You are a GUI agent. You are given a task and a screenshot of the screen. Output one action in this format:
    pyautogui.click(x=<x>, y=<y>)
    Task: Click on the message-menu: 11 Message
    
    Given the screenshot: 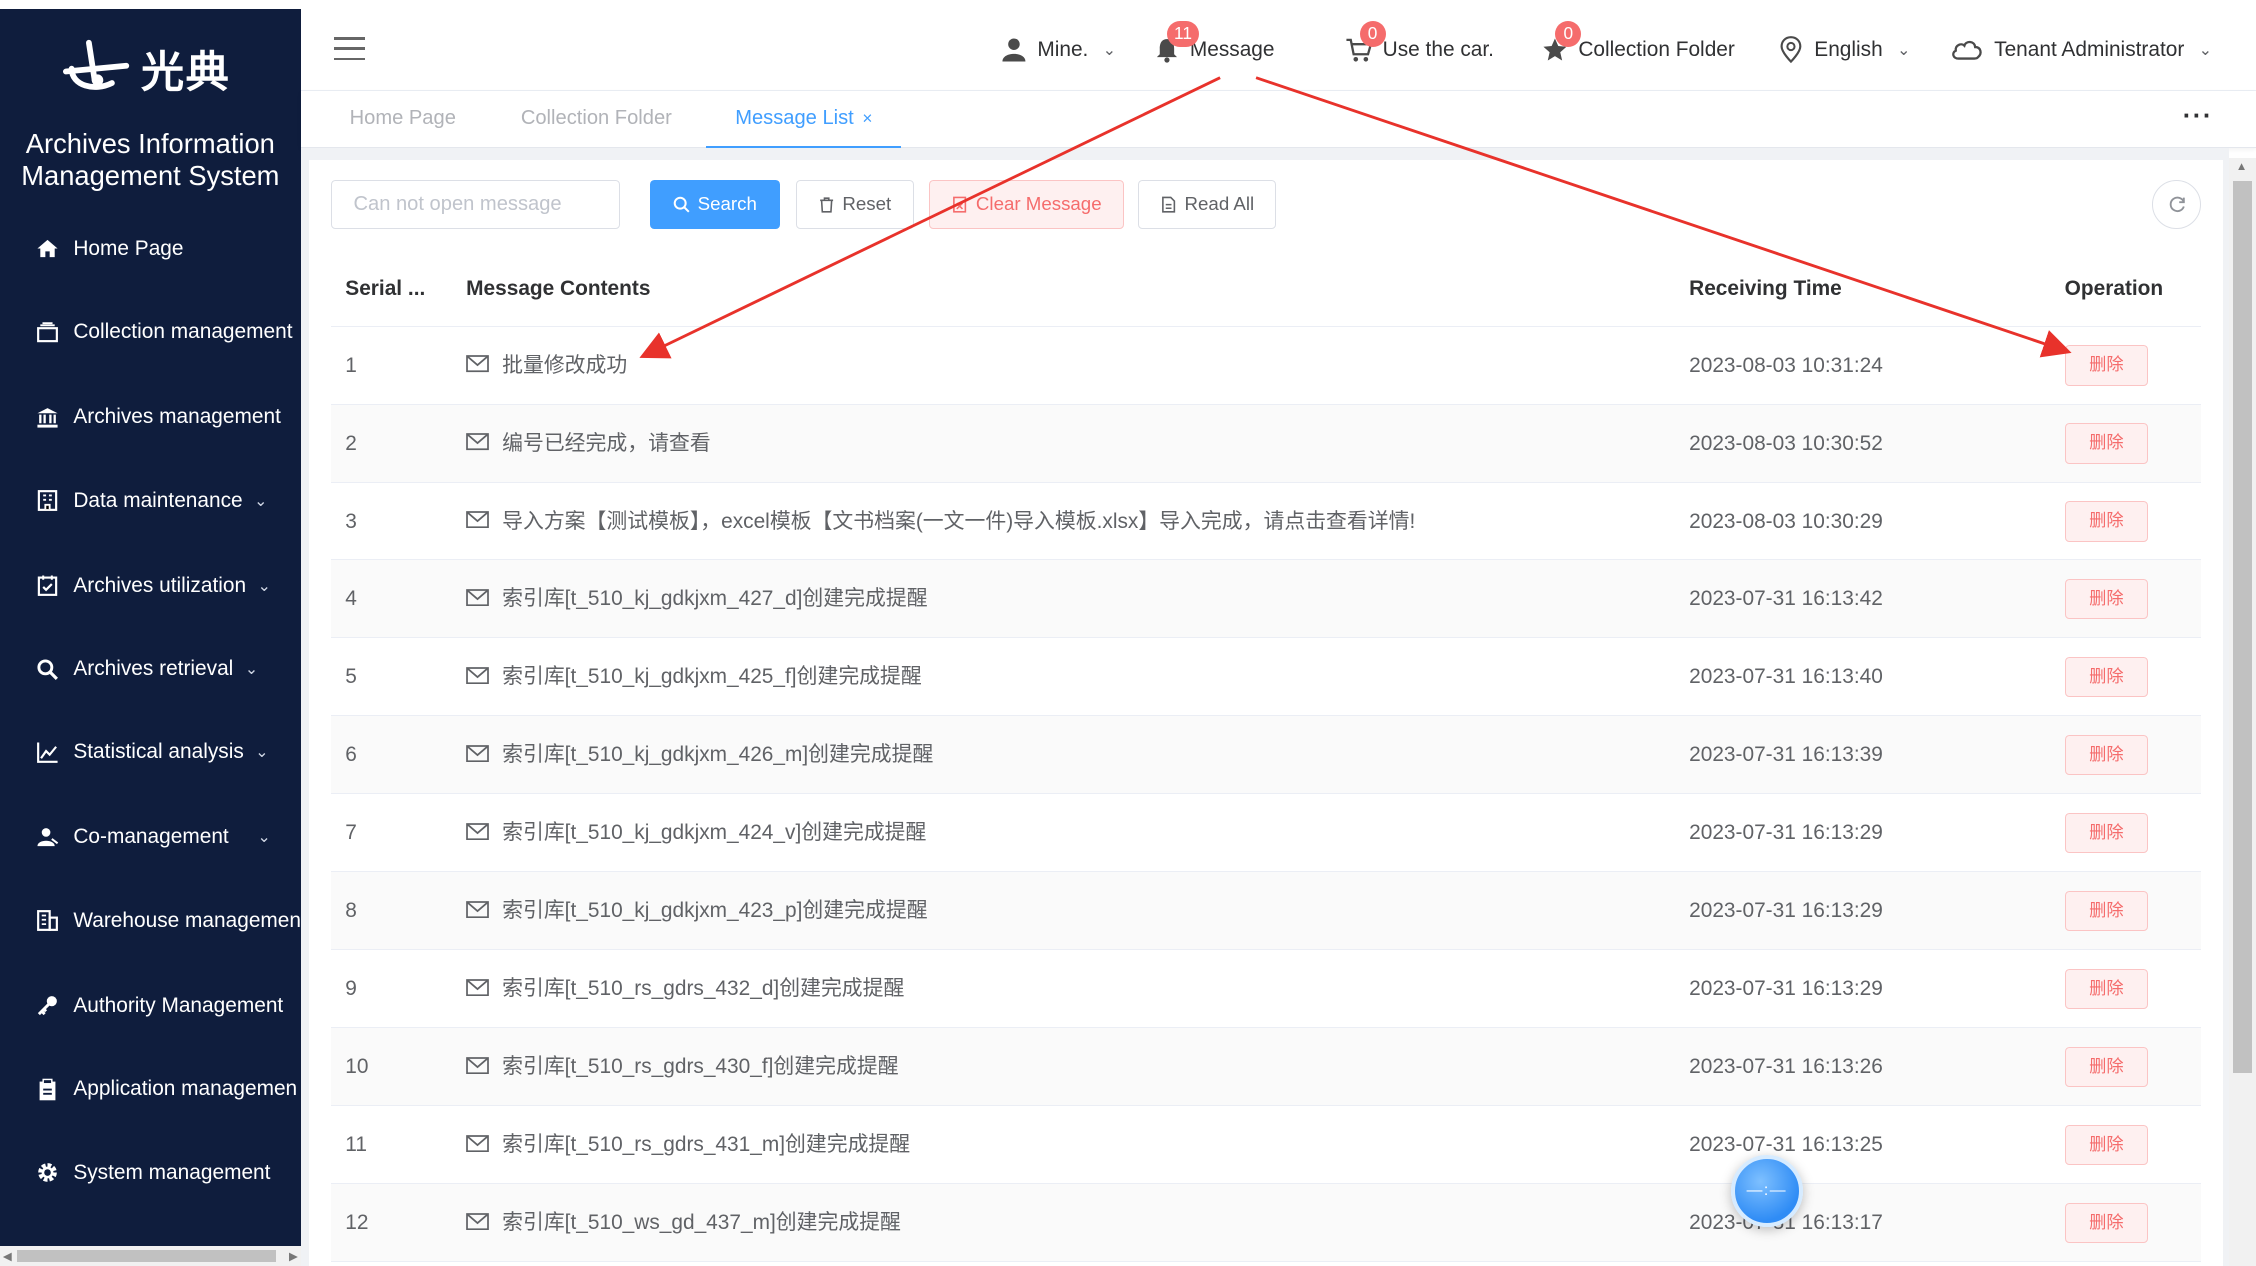 What is the action you would take?
    pyautogui.click(x=1213, y=50)
    